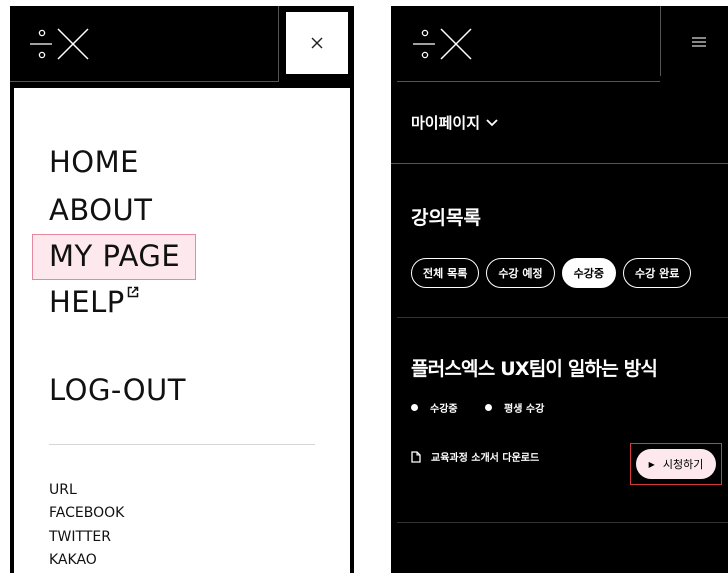 The height and width of the screenshot is (573, 728). Describe the element at coordinates (444, 409) in the screenshot. I see `status-label: 수강중` at that location.